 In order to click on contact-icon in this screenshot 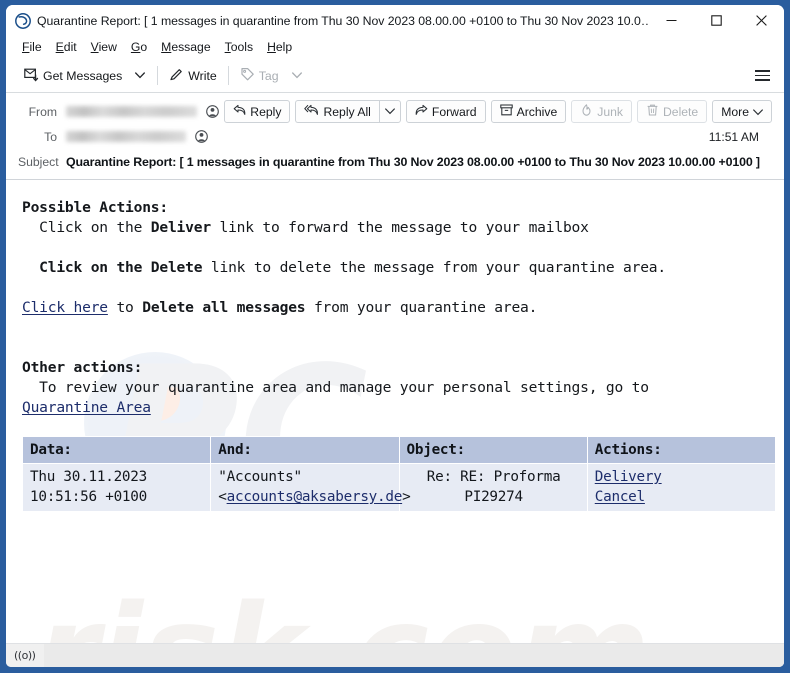, I will do `click(213, 111)`.